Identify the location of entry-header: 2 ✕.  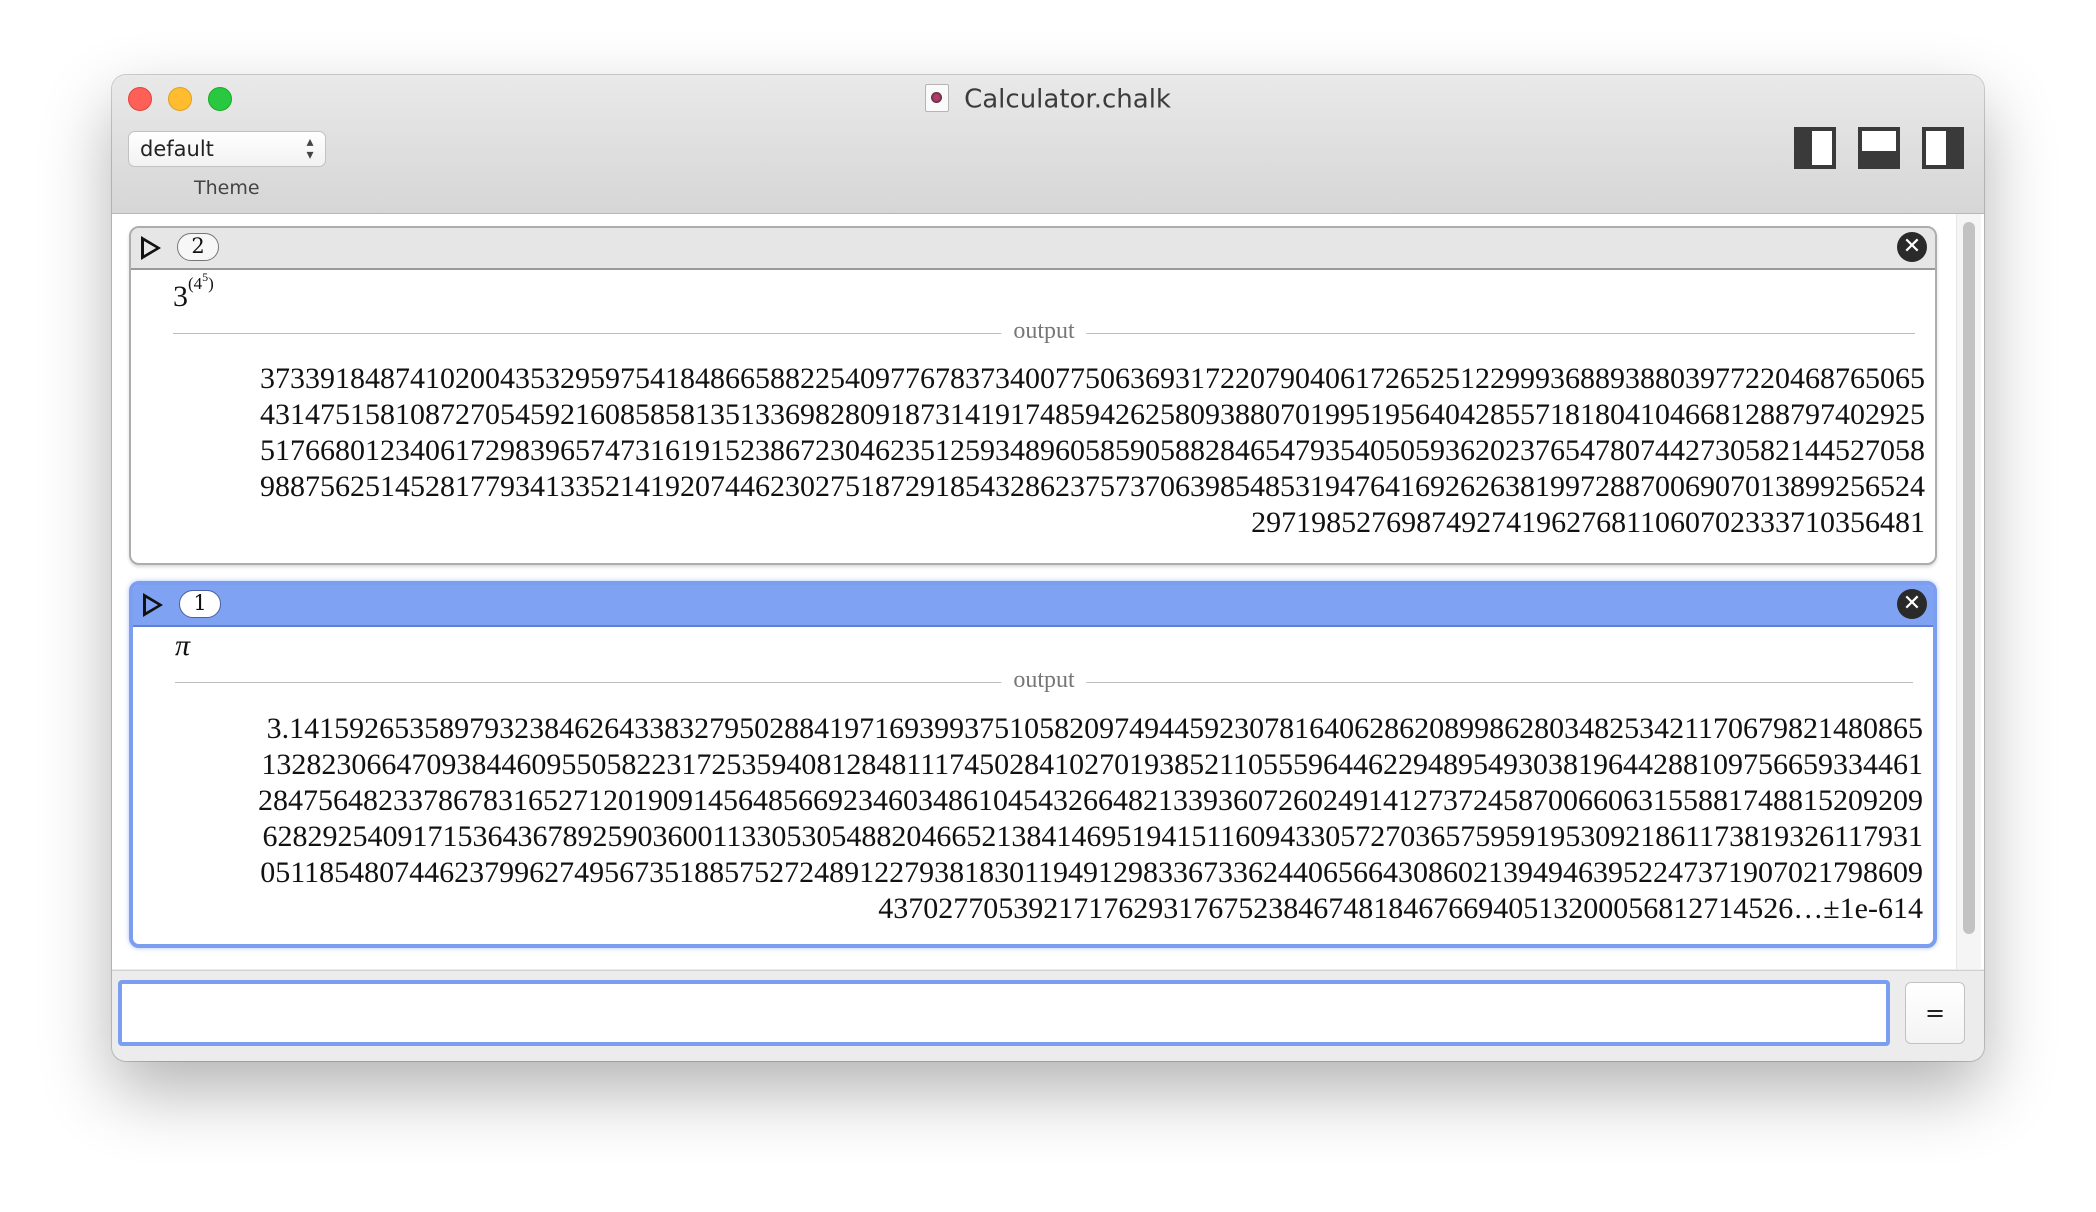
(1033, 249).